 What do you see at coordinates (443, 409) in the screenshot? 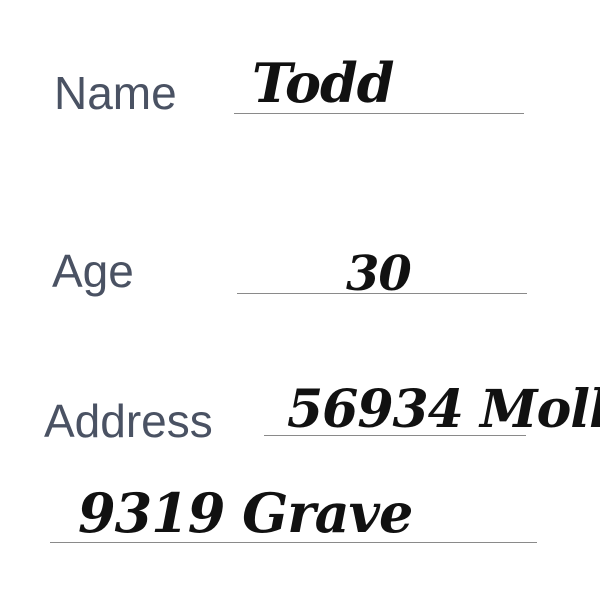
I see `address-value: 56934 Moll` at bounding box center [443, 409].